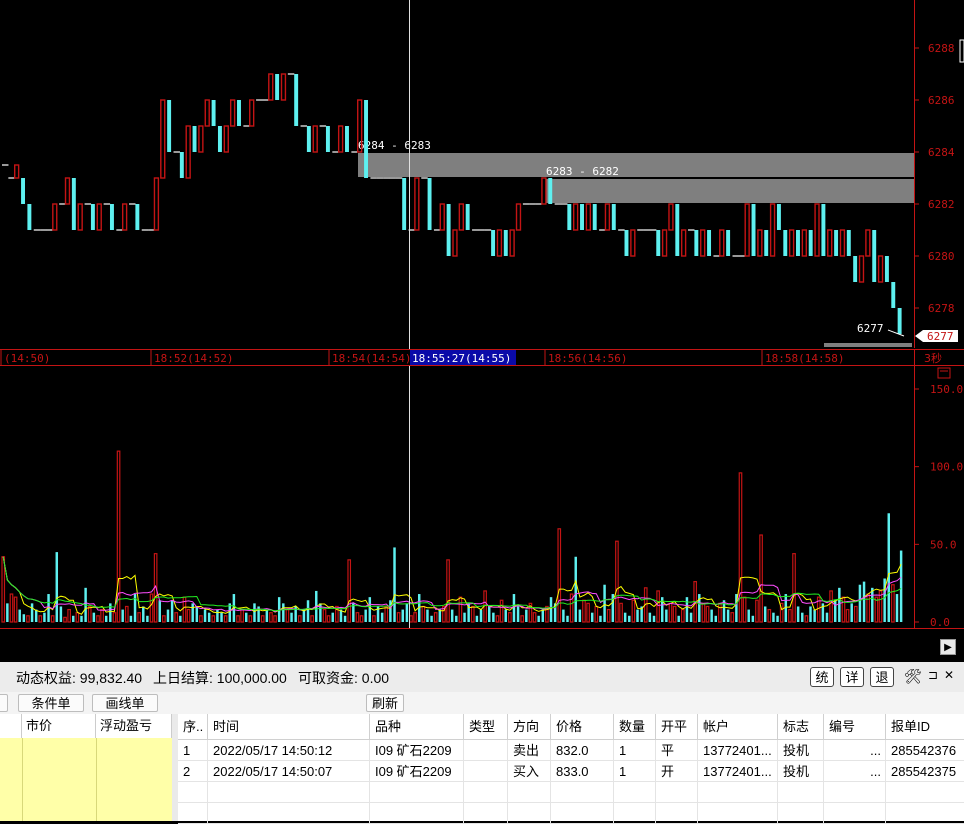 The width and height of the screenshot is (964, 824). What do you see at coordinates (582, 750) in the screenshot?
I see `order-cell: 832.0` at bounding box center [582, 750].